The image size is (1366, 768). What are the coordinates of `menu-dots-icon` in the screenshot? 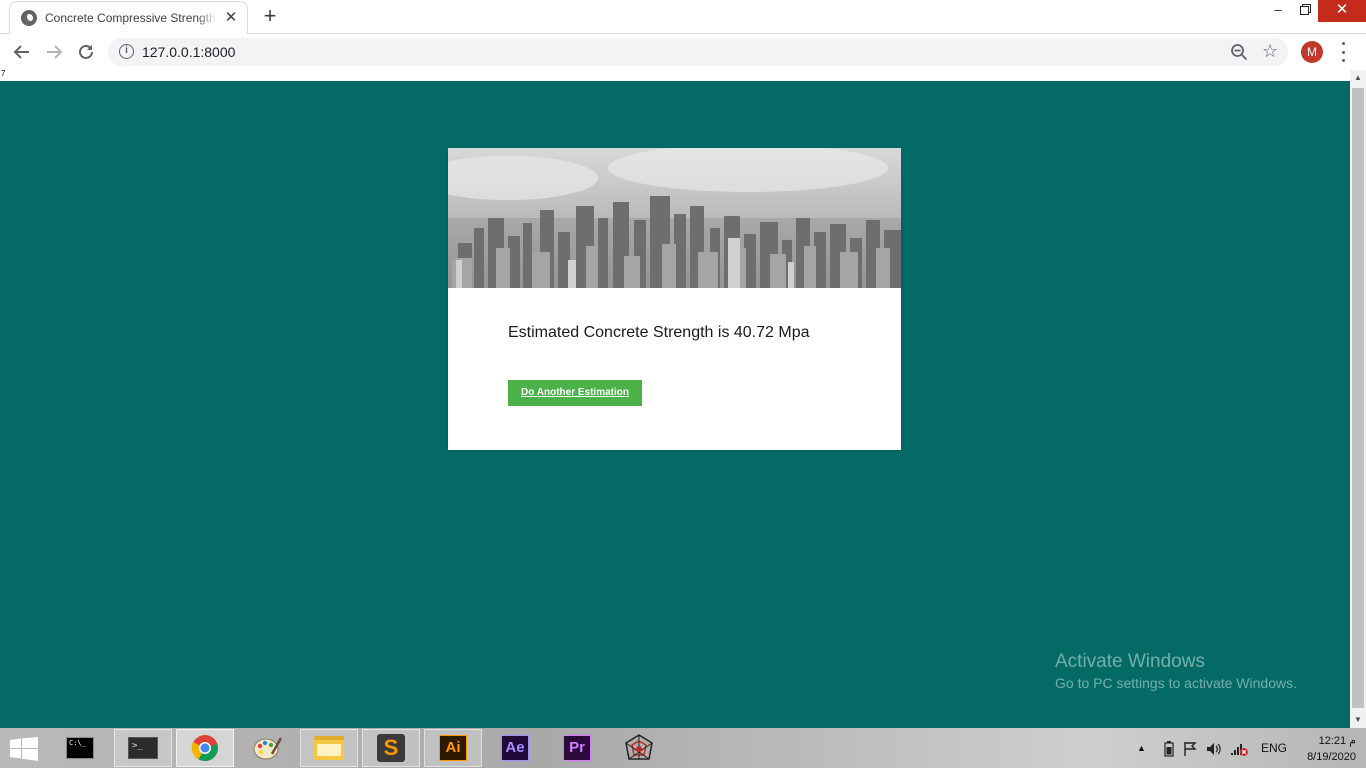 It's located at (1343, 52).